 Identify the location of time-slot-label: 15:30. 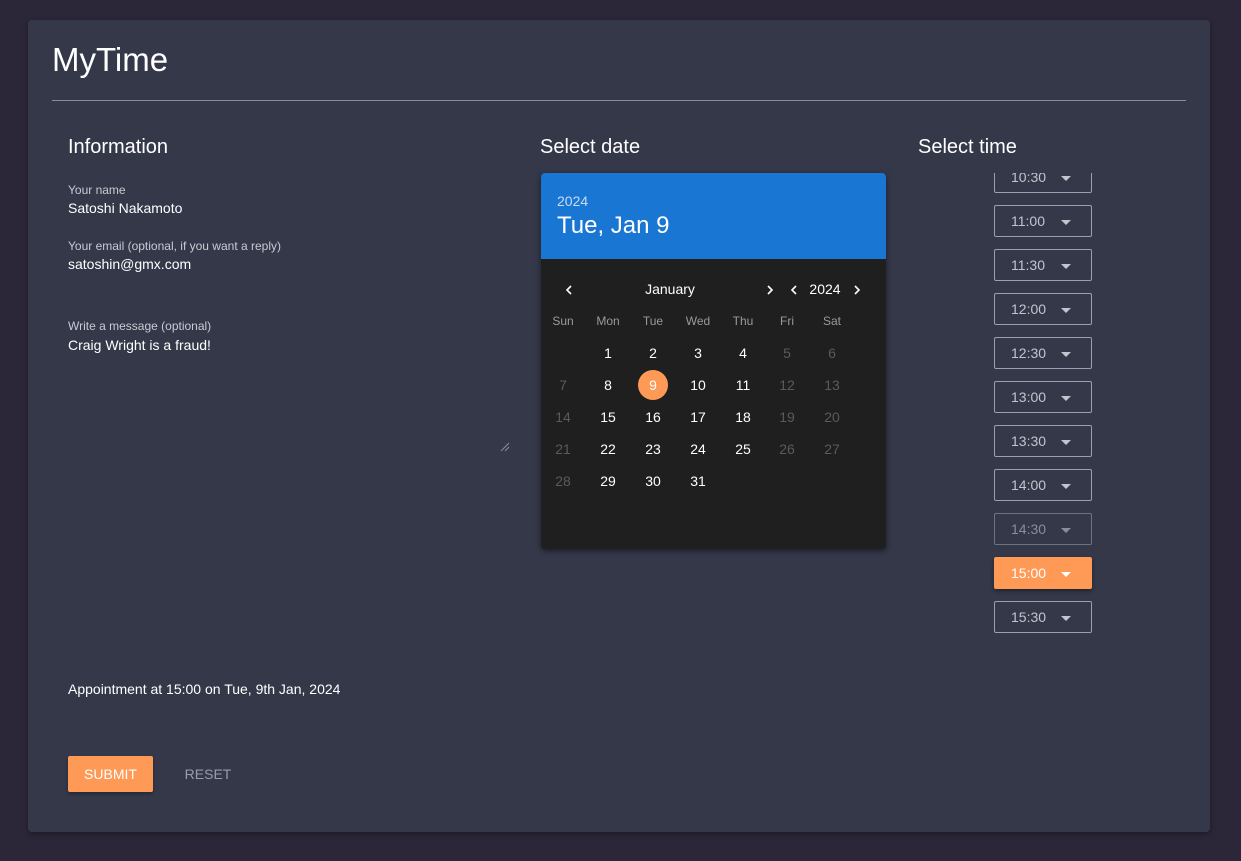
(1029, 617).